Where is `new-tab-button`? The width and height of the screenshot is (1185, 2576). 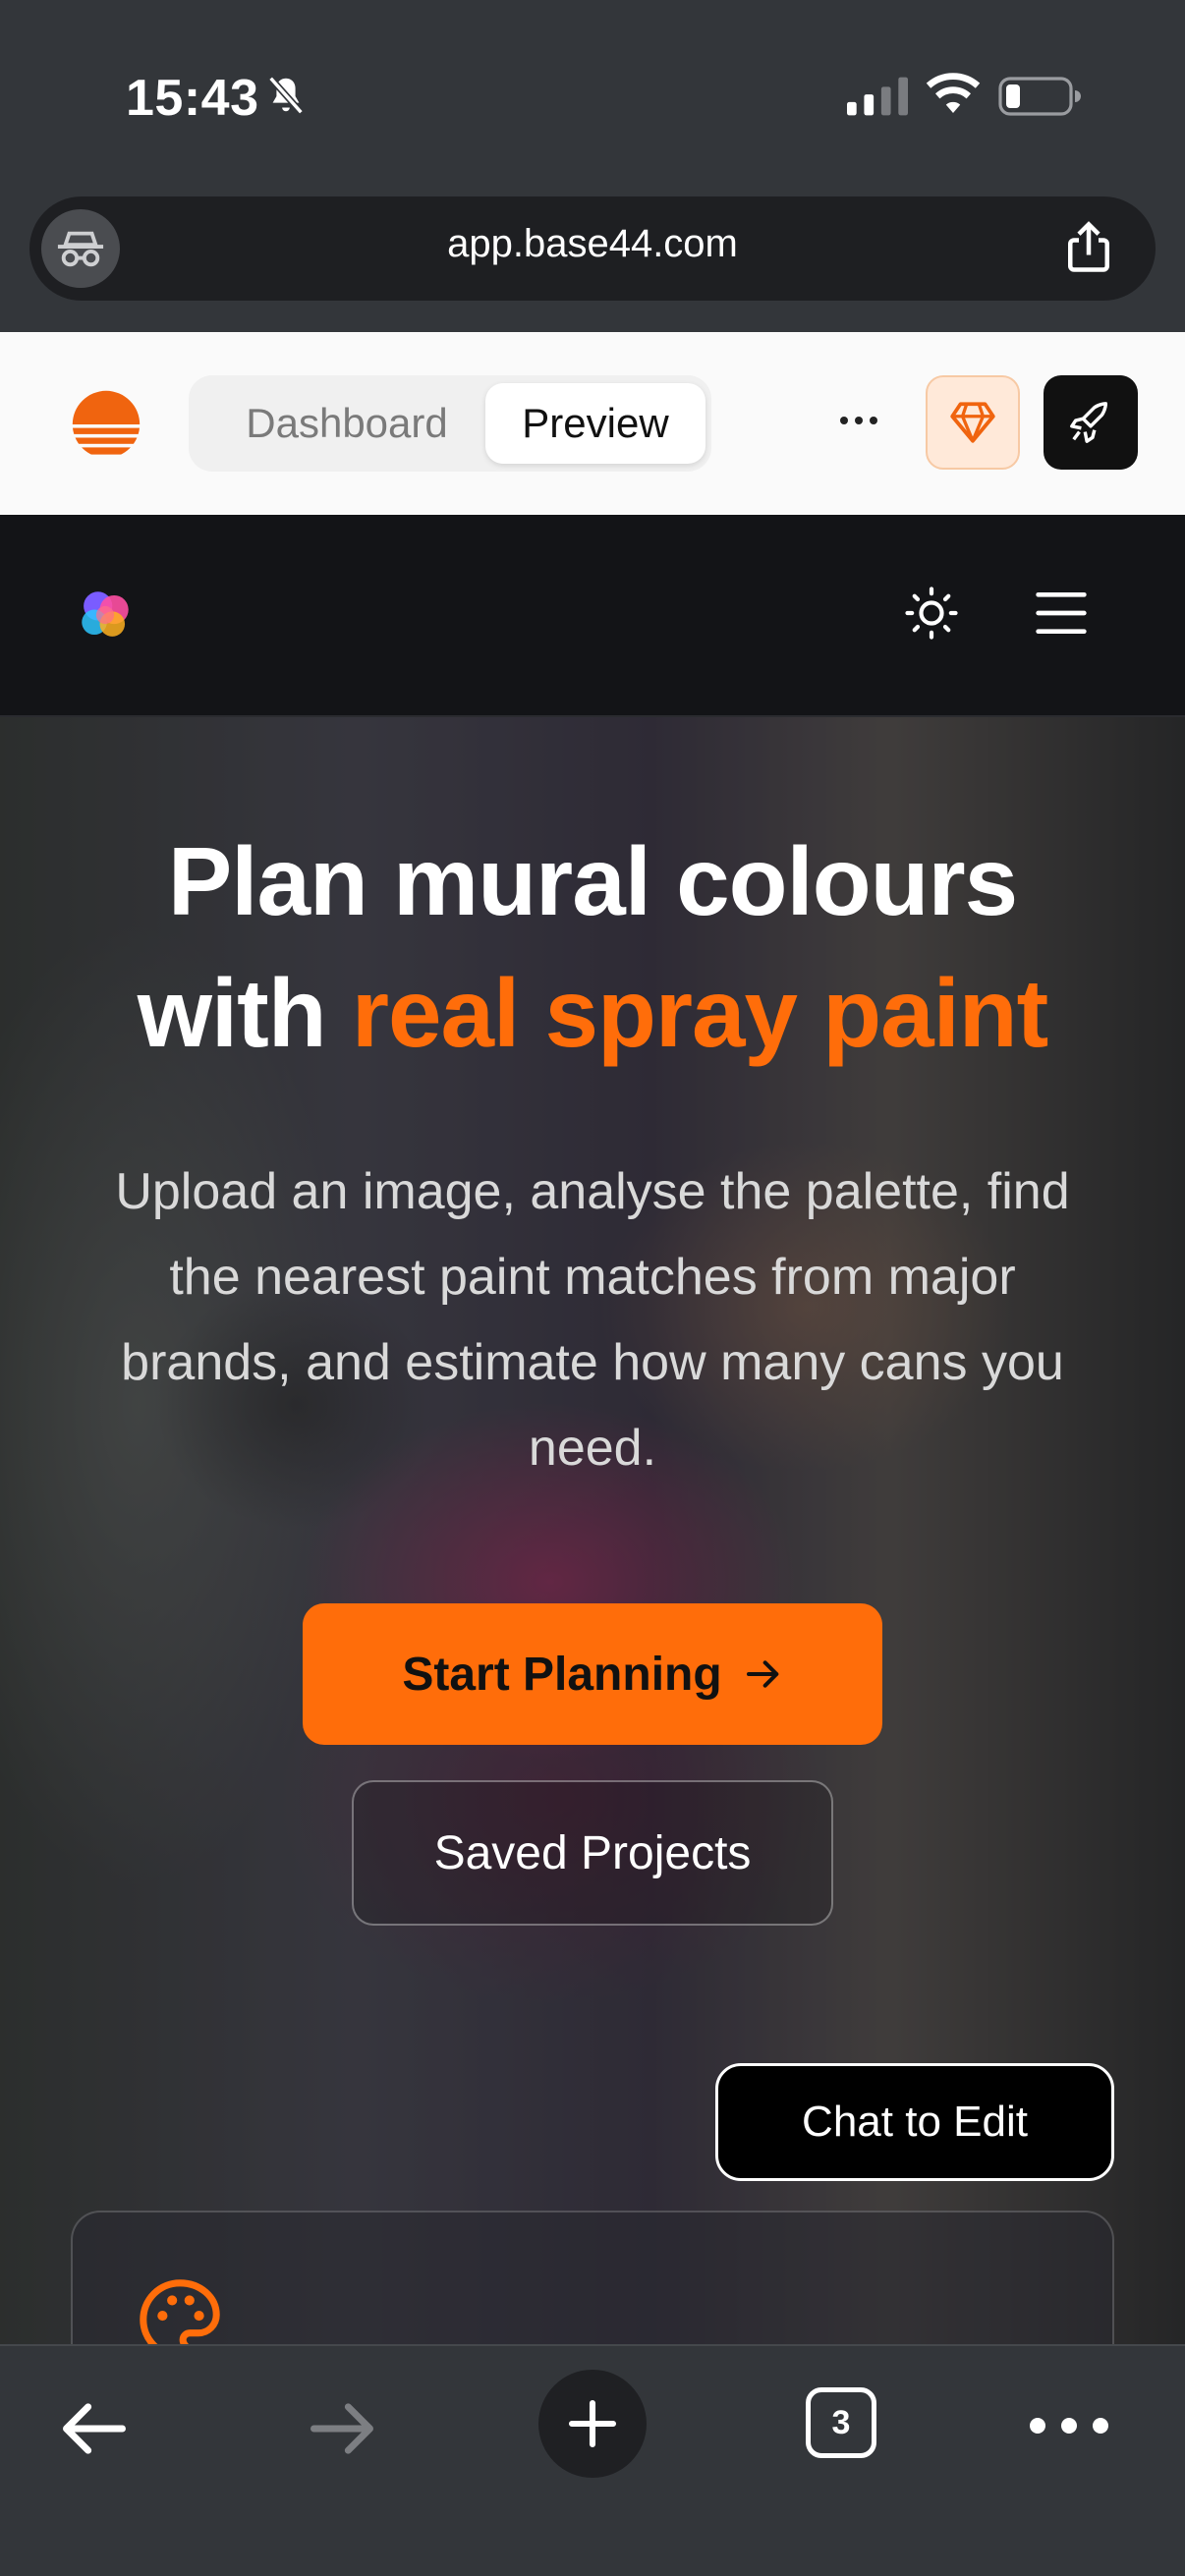
new-tab-button is located at coordinates (592, 2424).